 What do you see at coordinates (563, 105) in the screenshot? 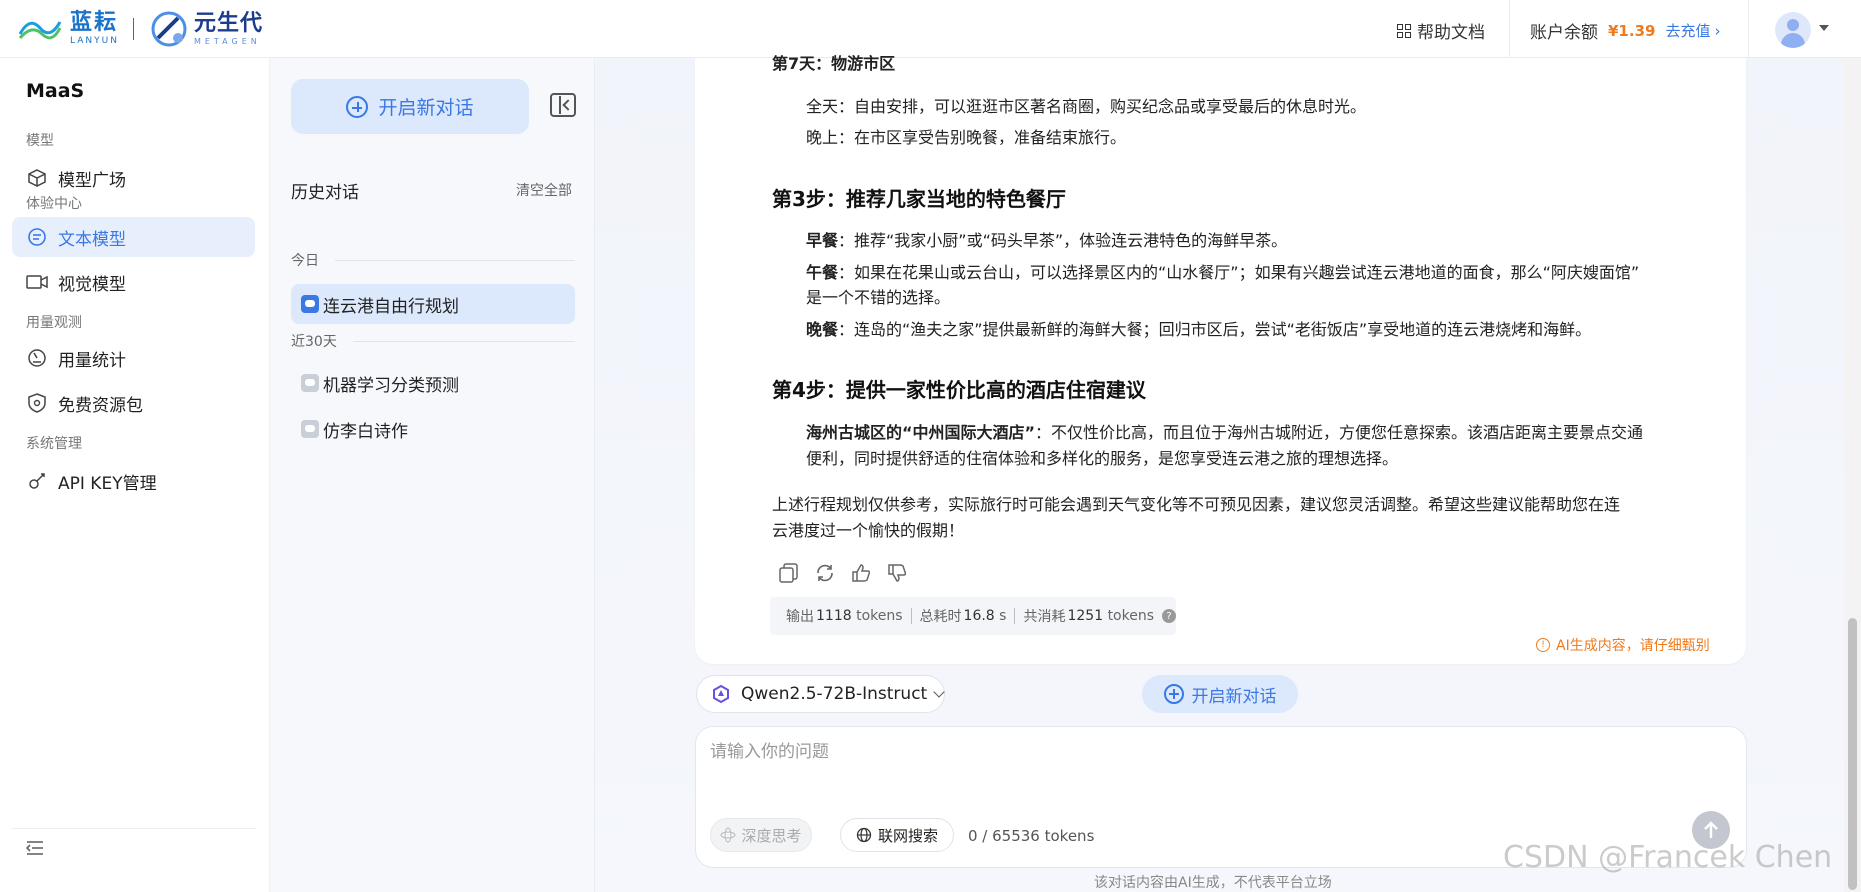
I see `collapse-panel-icon` at bounding box center [563, 105].